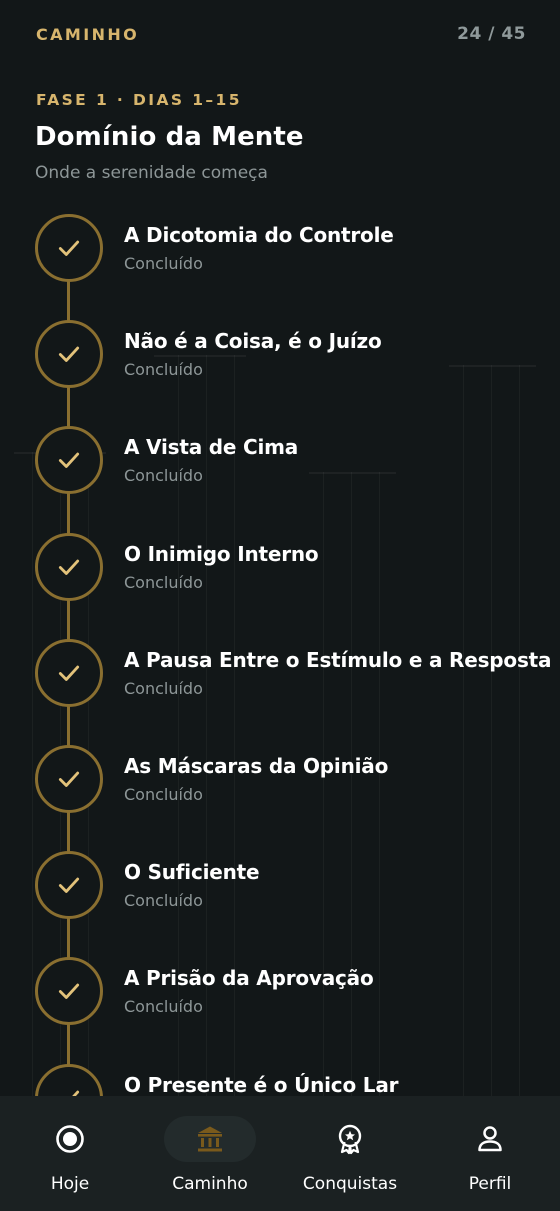 Image resolution: width=560 pixels, height=1211 pixels. I want to click on lesson-title: O Inimigo Interno, so click(221, 553).